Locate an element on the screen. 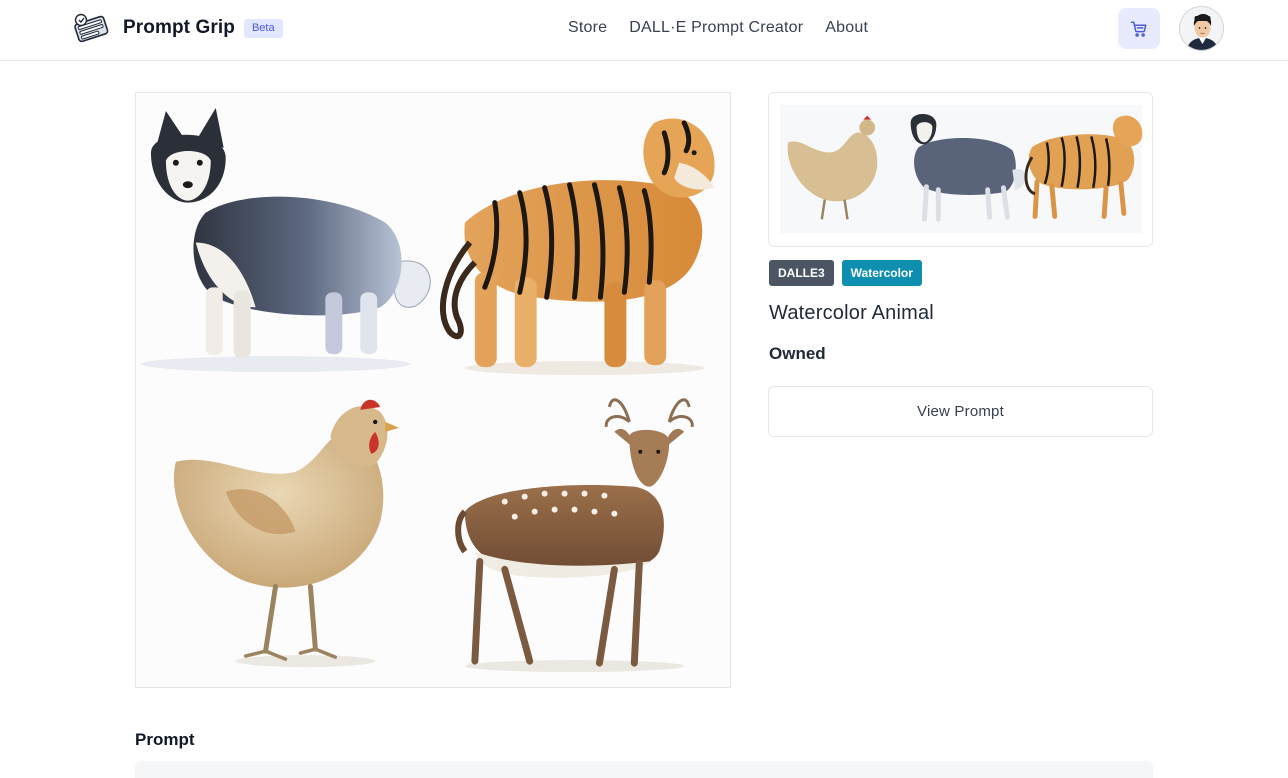 The image size is (1288, 778). nav-link-store: Store is located at coordinates (587, 28).